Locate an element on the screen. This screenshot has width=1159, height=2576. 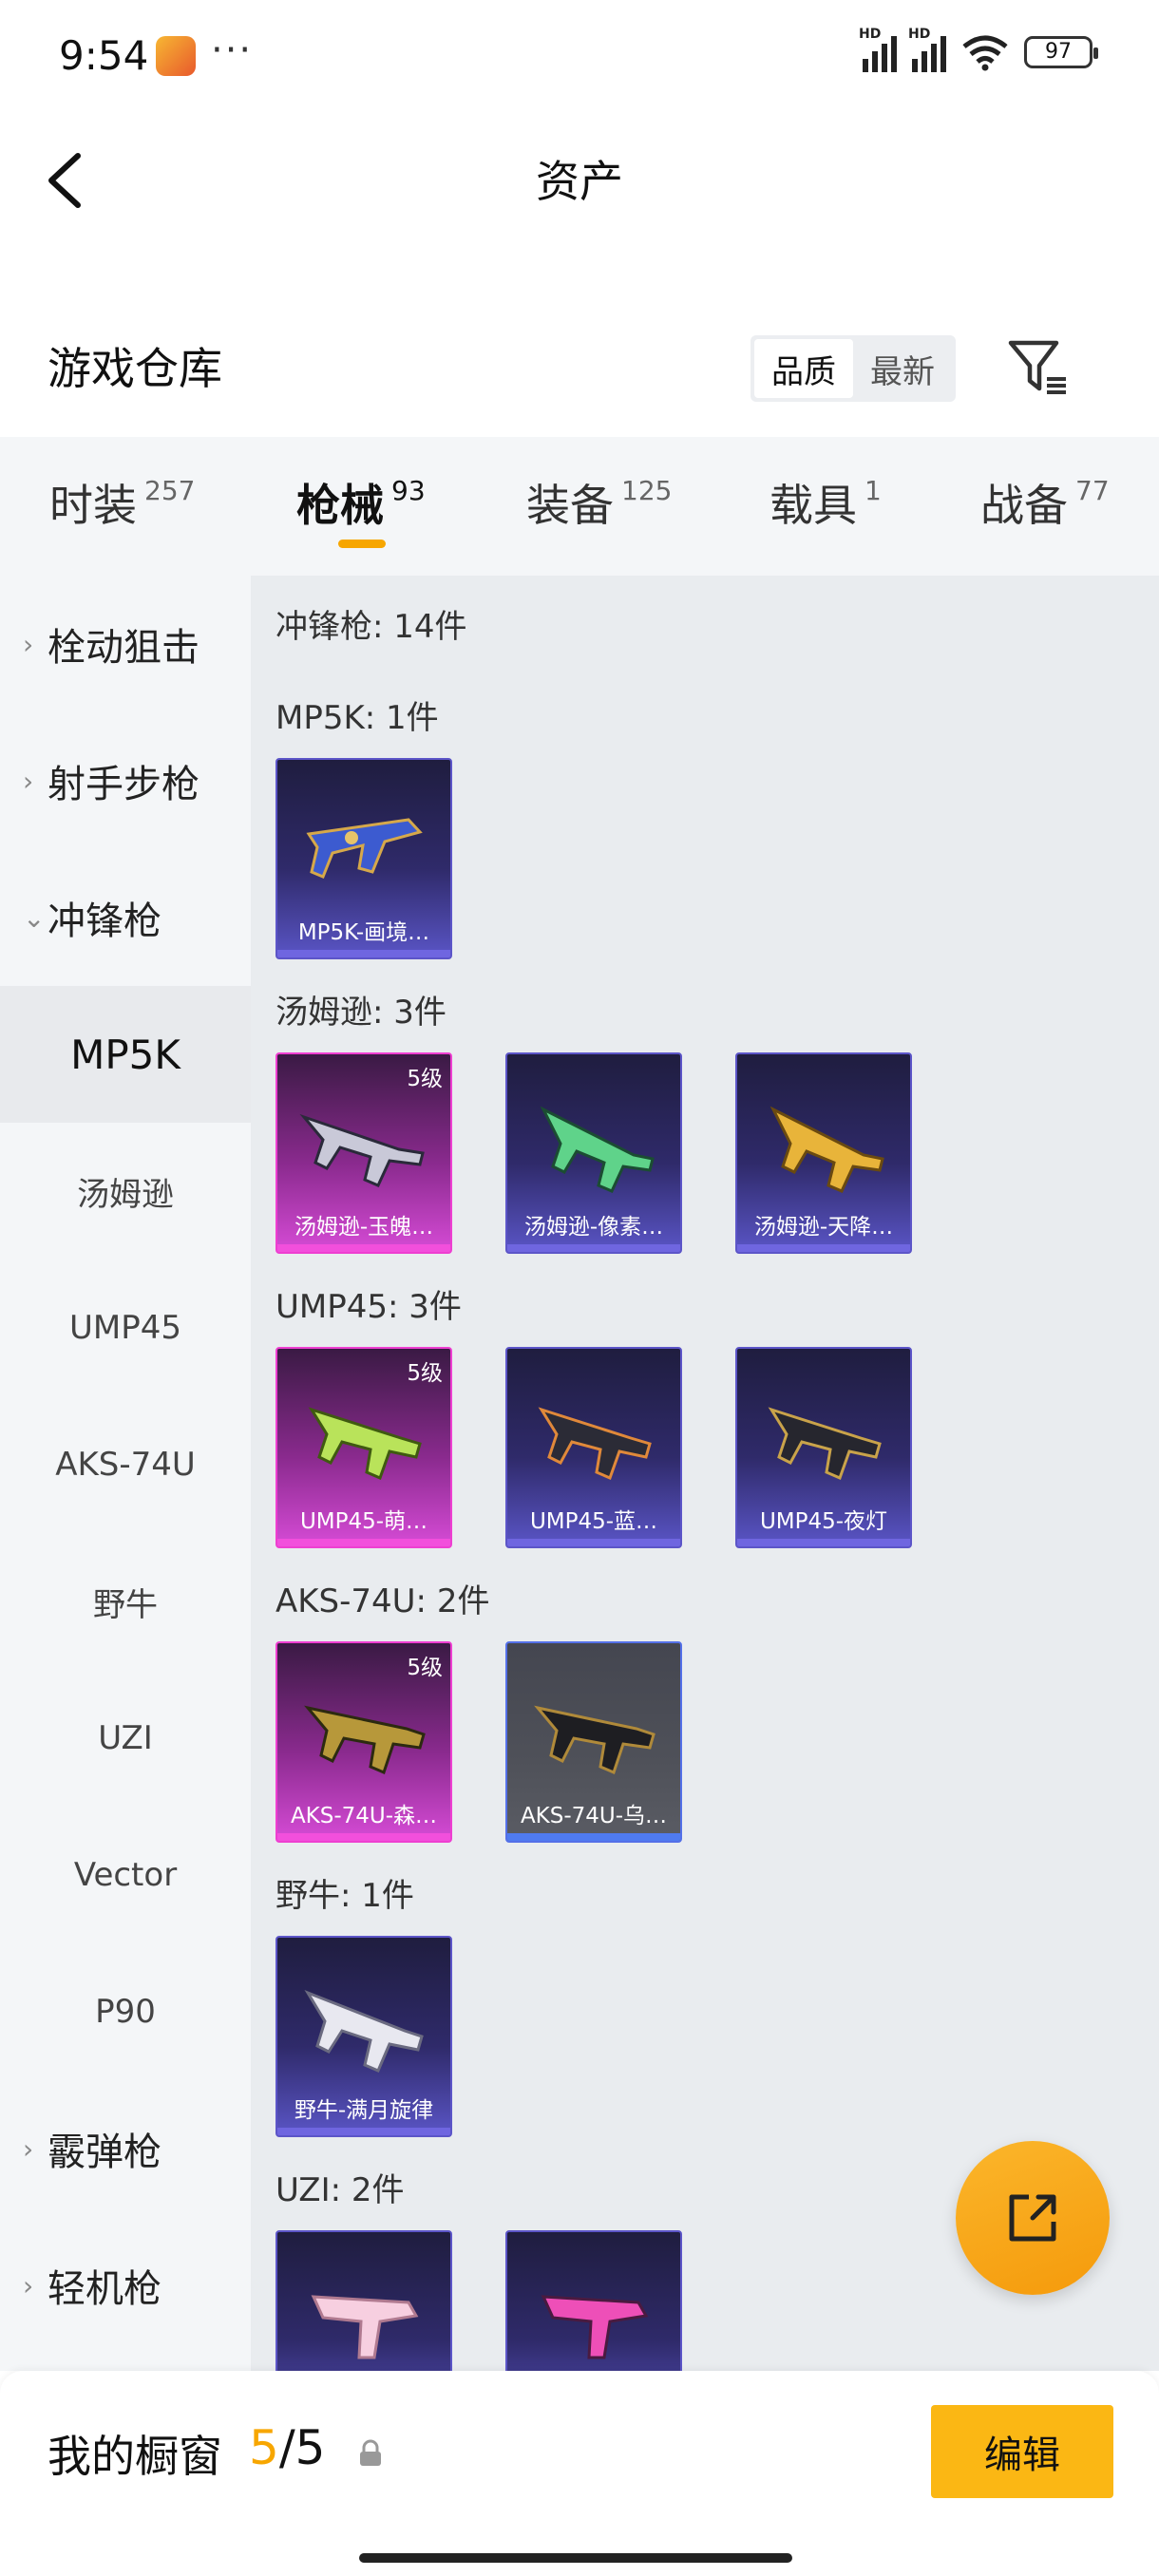
tab-label: 枪械 is located at coordinates (340, 506).